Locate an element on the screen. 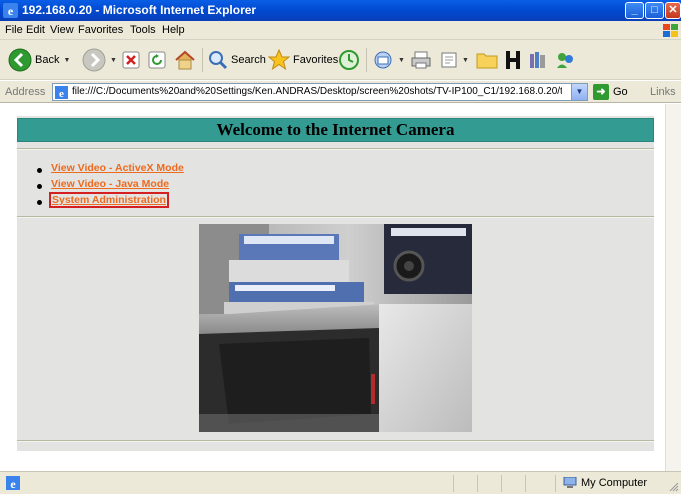 This screenshot has width=681, height=494. books-icon is located at coordinates (537, 60).